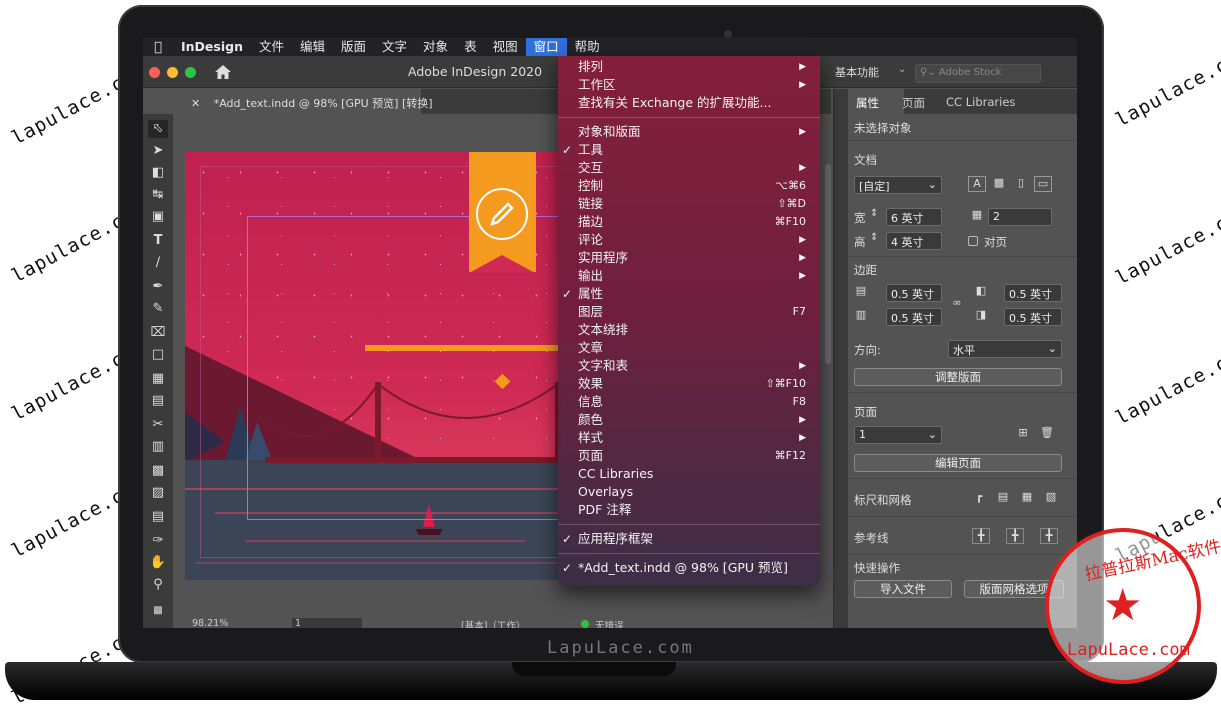  What do you see at coordinates (689, 366) in the screenshot?
I see `window-menu-item: 文字和表 ▶` at bounding box center [689, 366].